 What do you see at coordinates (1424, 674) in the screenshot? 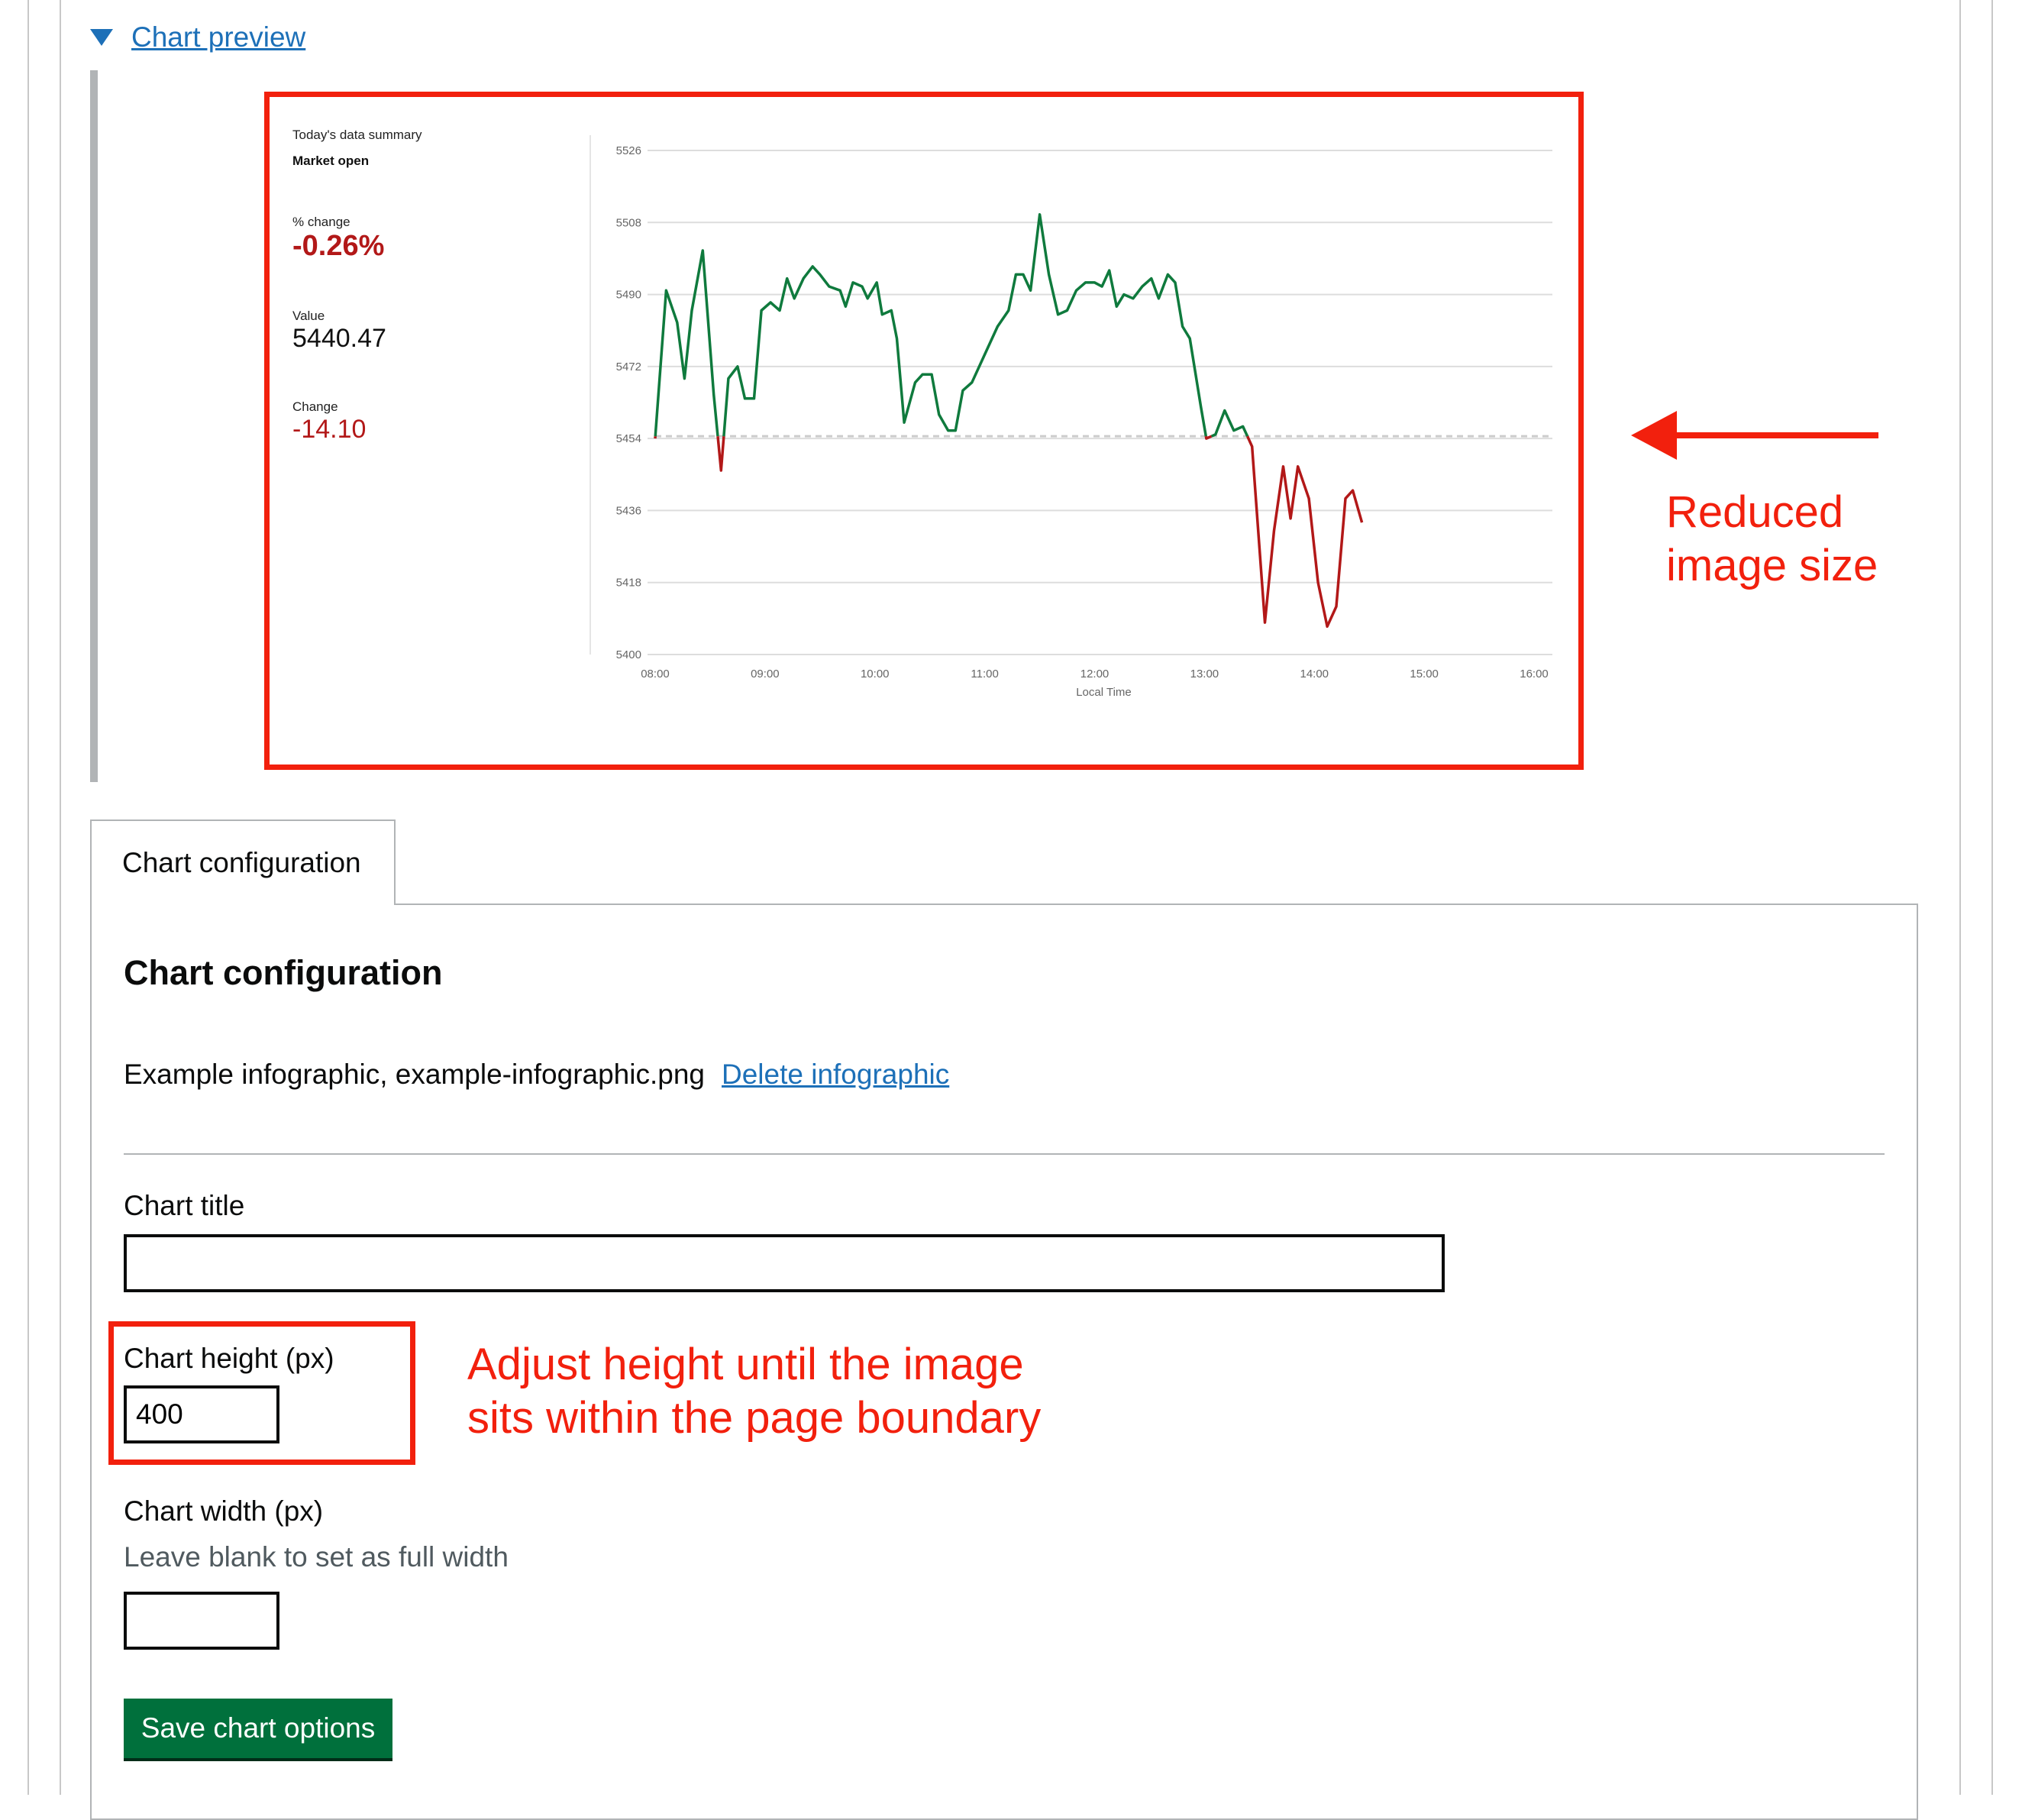
I see `x-tick-label: 15:00` at bounding box center [1424, 674].